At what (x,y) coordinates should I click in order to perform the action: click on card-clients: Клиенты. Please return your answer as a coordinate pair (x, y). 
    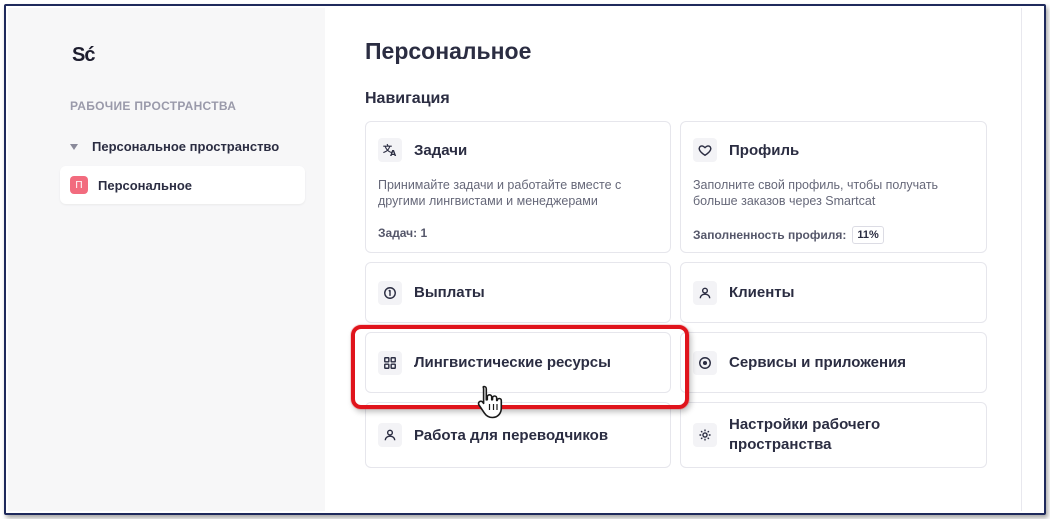
    Looking at the image, I should click on (833, 292).